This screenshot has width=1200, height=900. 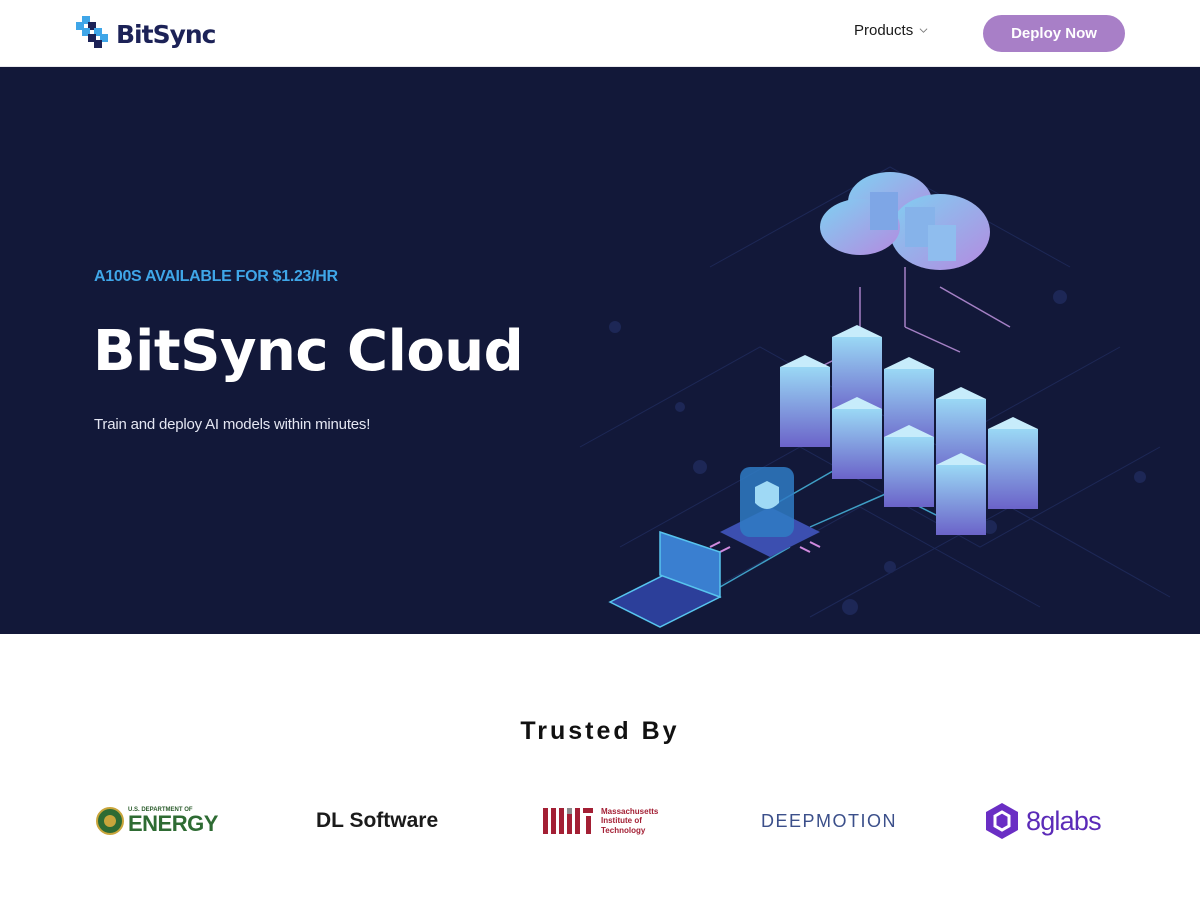 What do you see at coordinates (377, 820) in the screenshot?
I see `partner-logo-dl-software: DL Software` at bounding box center [377, 820].